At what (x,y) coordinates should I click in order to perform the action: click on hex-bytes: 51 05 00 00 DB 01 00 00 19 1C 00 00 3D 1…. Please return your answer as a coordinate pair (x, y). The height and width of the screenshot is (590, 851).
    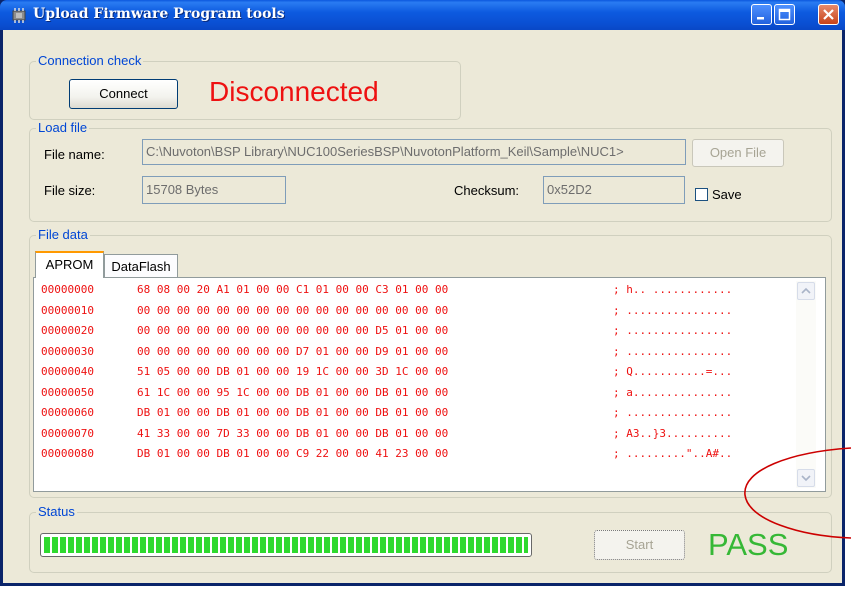
    Looking at the image, I should click on (293, 371).